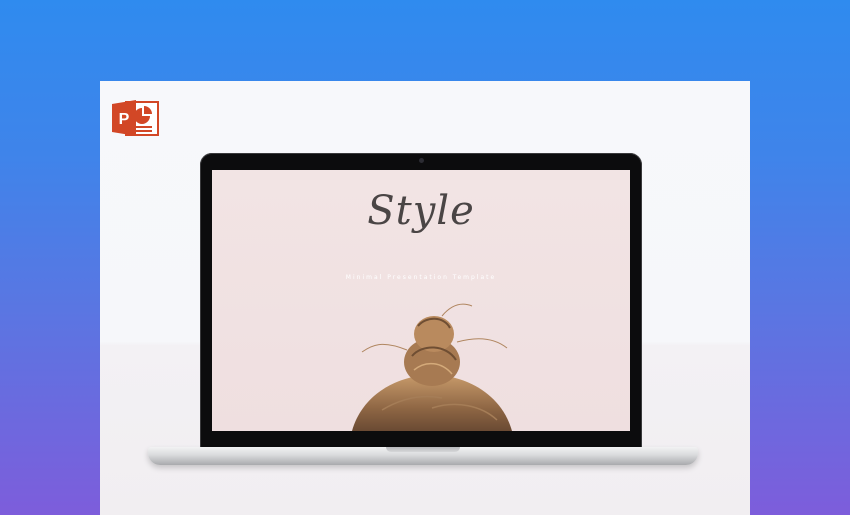 This screenshot has height=515, width=850. What do you see at coordinates (421, 160) in the screenshot?
I see `camera-icon` at bounding box center [421, 160].